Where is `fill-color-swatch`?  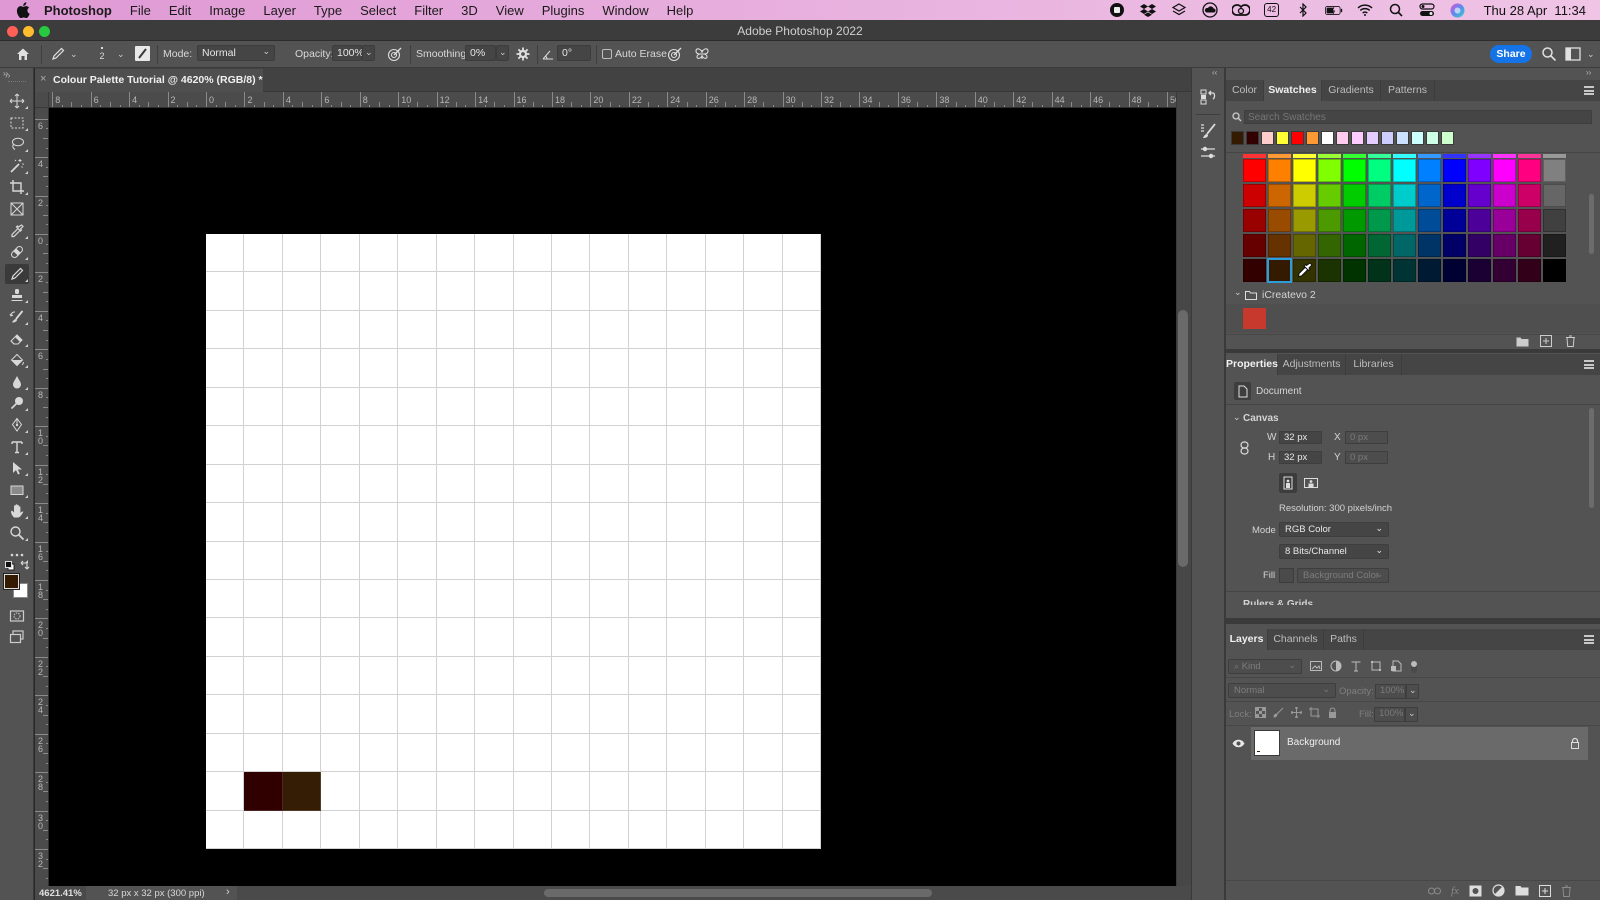
fill-color-swatch is located at coordinates (1286, 575).